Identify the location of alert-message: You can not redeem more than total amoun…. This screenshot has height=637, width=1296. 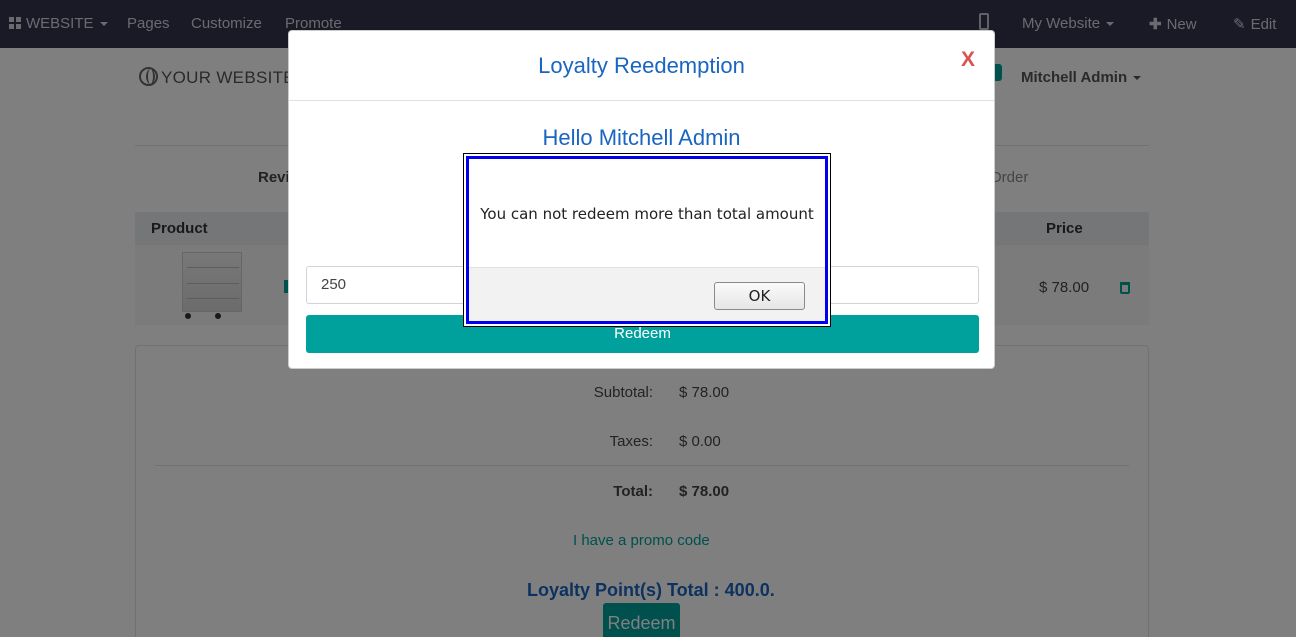
(647, 214).